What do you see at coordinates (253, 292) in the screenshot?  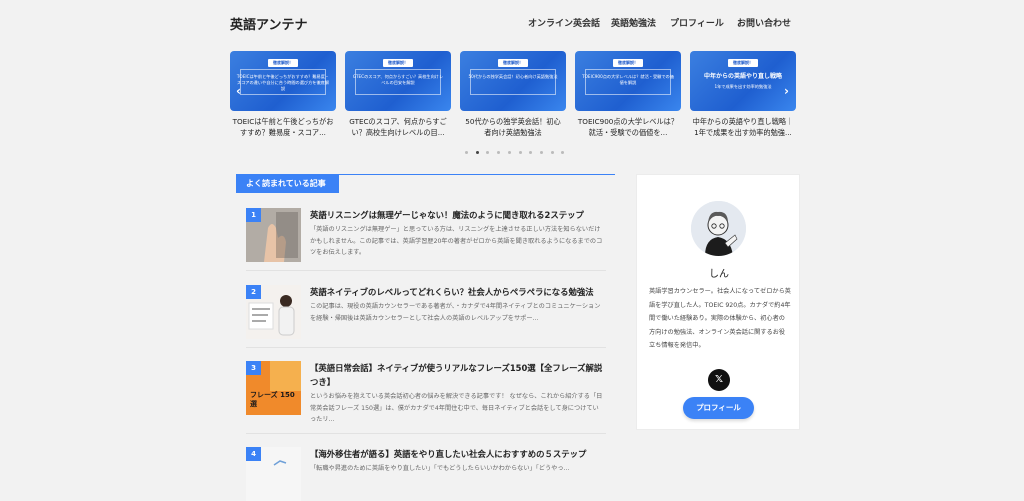 I see `rank-badge: 2` at bounding box center [253, 292].